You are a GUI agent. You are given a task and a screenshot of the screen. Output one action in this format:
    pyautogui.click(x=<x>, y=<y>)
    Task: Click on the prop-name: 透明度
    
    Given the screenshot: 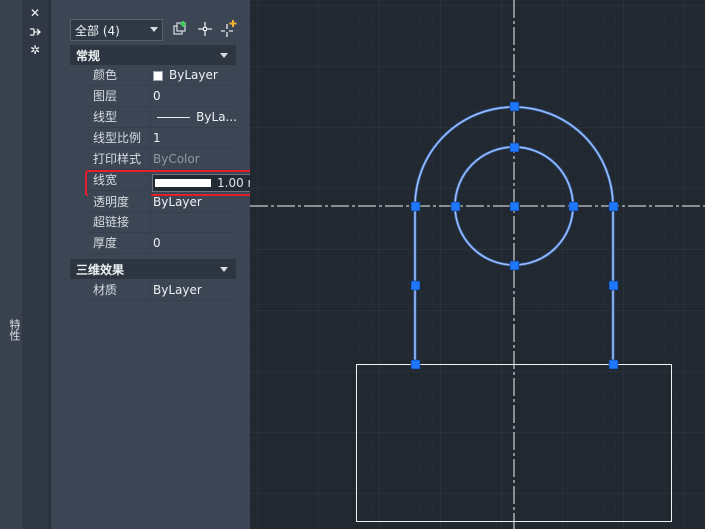 What is the action you would take?
    pyautogui.click(x=119, y=202)
    